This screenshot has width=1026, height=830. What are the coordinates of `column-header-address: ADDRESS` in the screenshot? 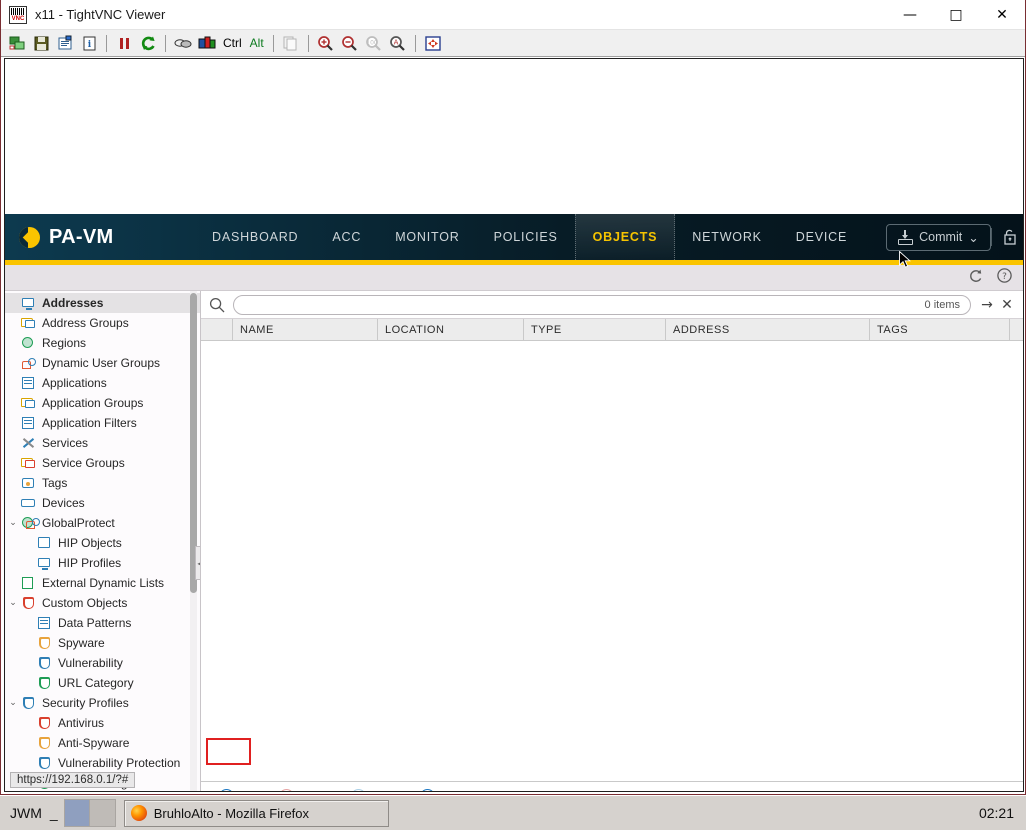 It's located at (768, 330).